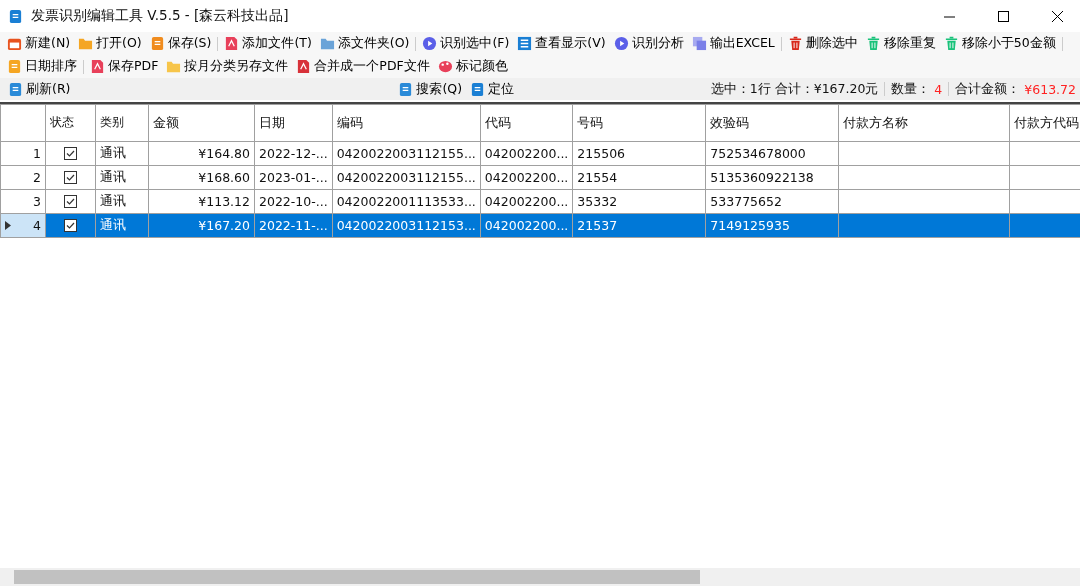  Describe the element at coordinates (924, 123) in the screenshot. I see `column-header: 付款方名称` at that location.